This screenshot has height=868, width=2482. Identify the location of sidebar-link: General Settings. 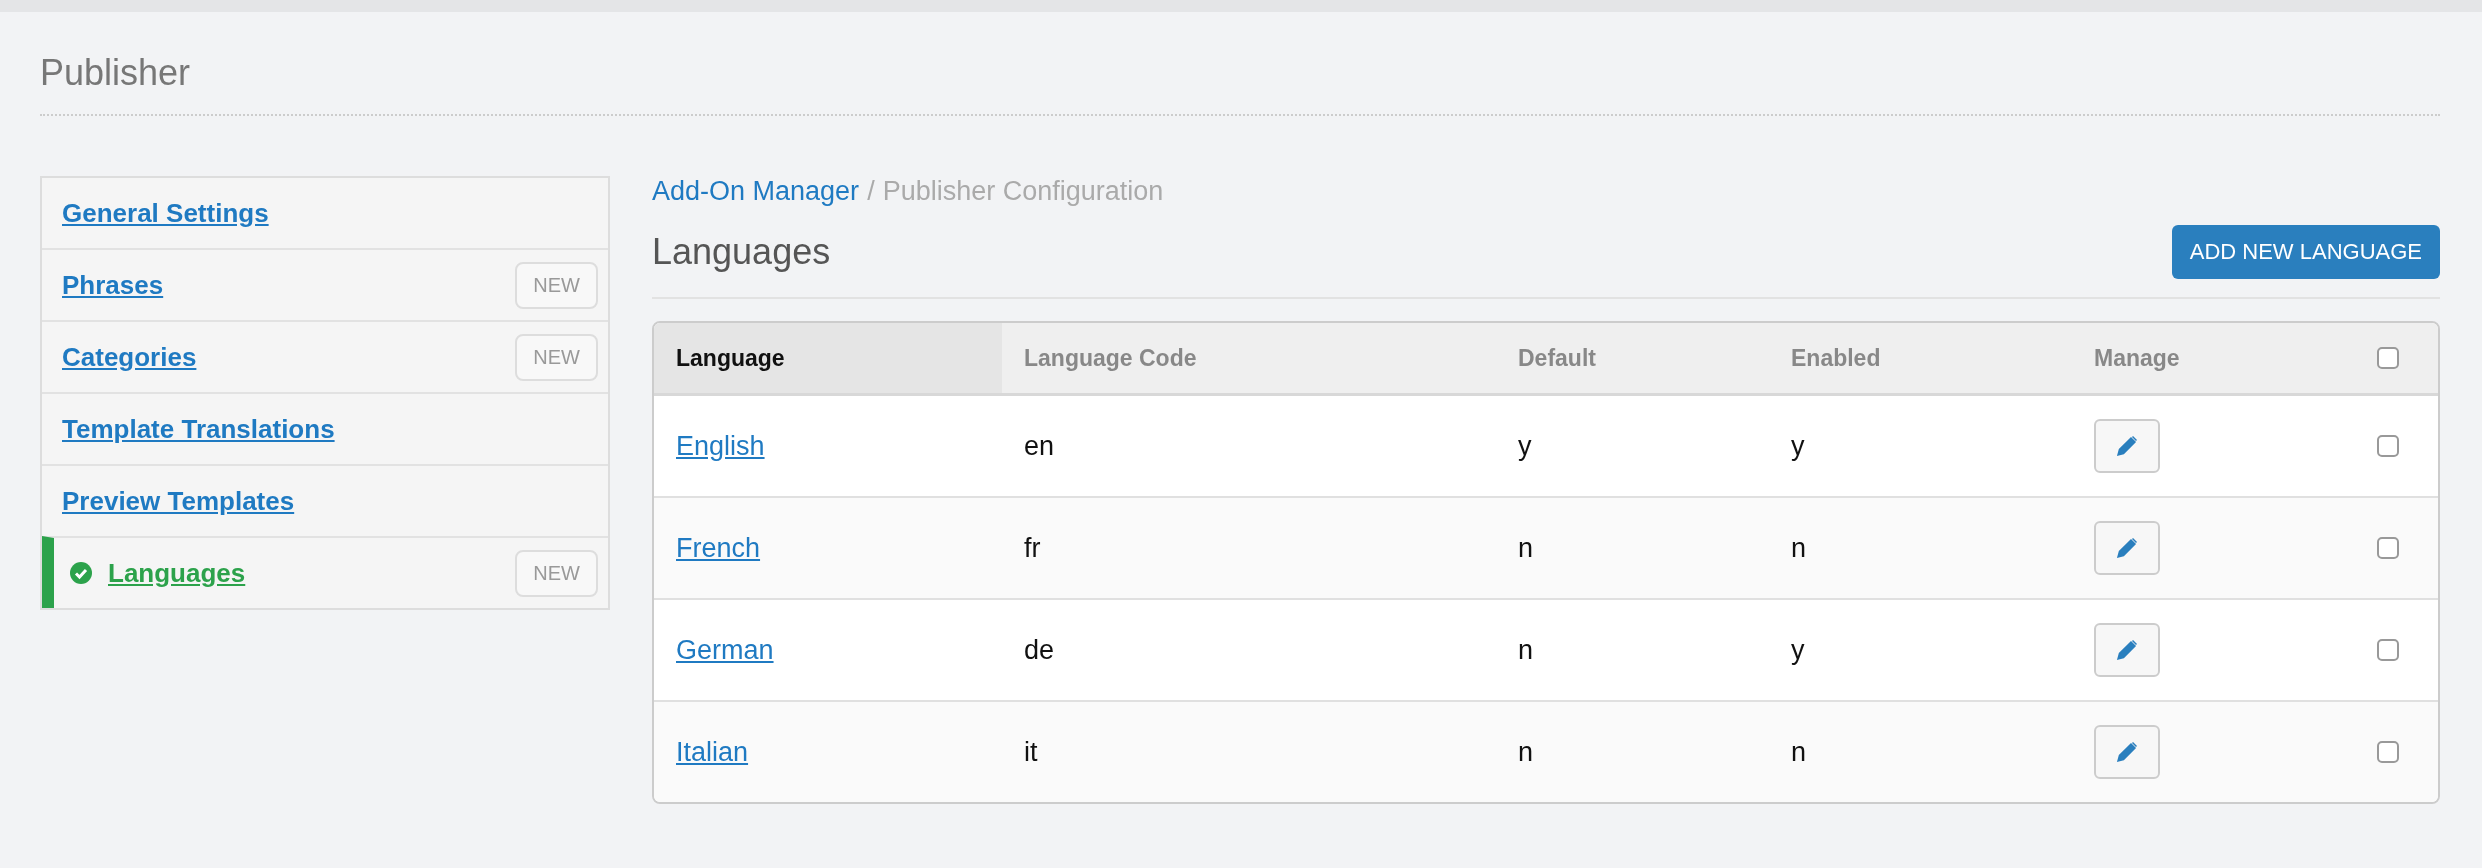
(330, 213).